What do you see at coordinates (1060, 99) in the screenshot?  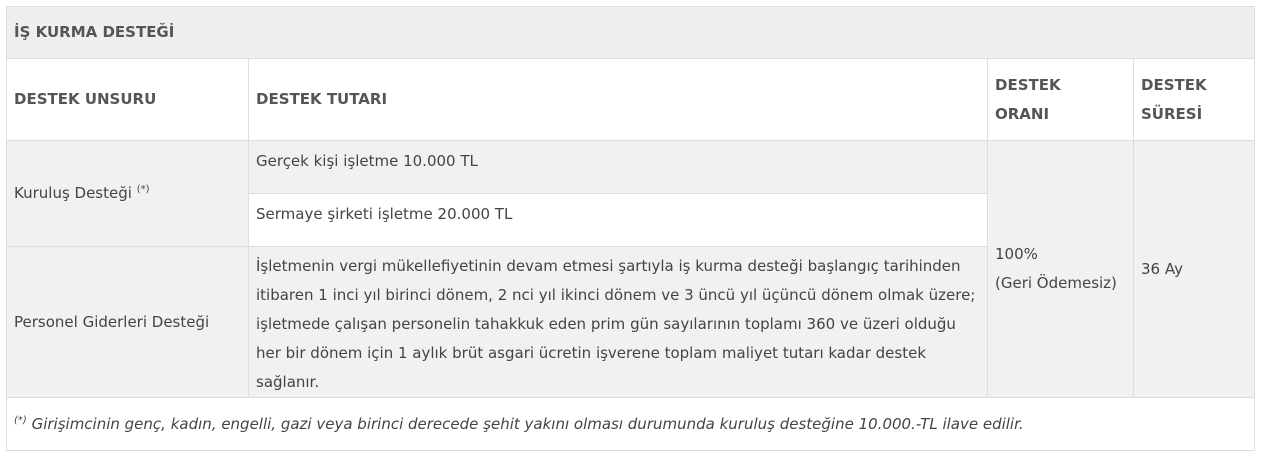 I see `header-destek-orani: DESTEK ORANI` at bounding box center [1060, 99].